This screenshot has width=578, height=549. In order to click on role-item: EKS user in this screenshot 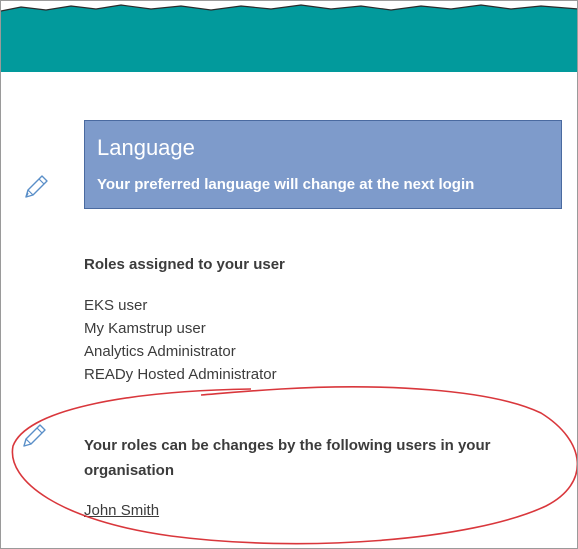, I will do `click(116, 305)`.